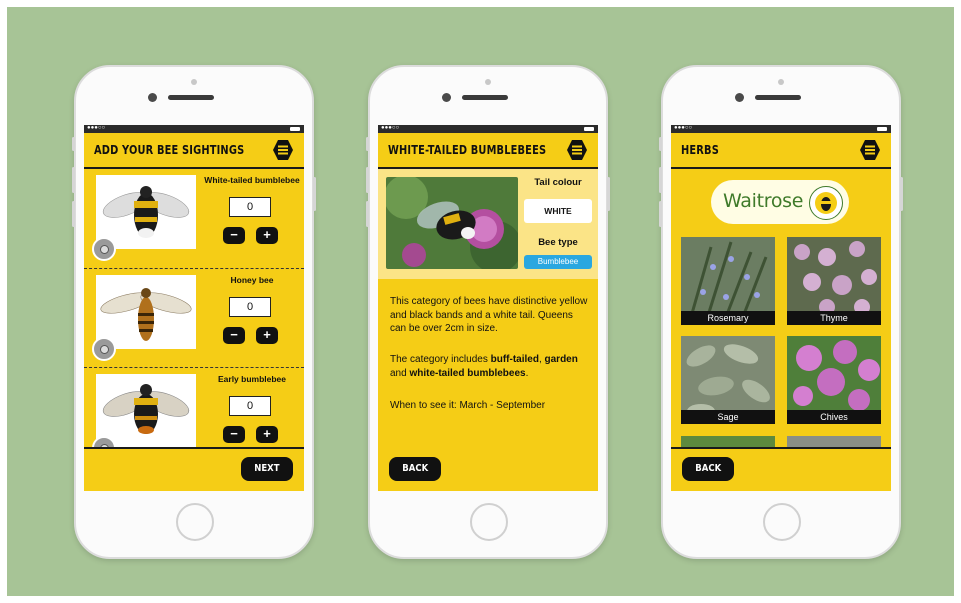 The image size is (961, 603). I want to click on pollinator-seal-icon, so click(826, 203).